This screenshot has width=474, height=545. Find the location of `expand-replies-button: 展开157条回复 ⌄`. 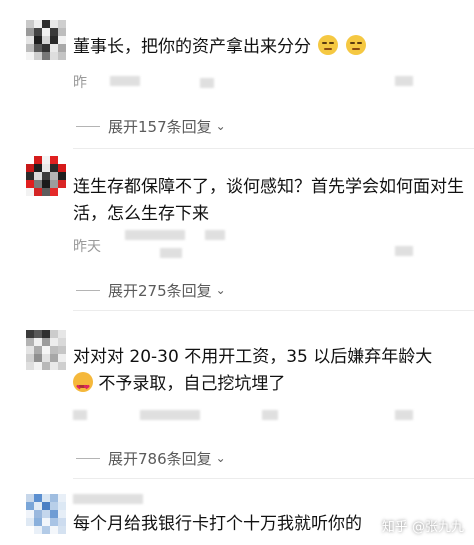

expand-replies-button: 展开157条回复 ⌄ is located at coordinates (151, 126).